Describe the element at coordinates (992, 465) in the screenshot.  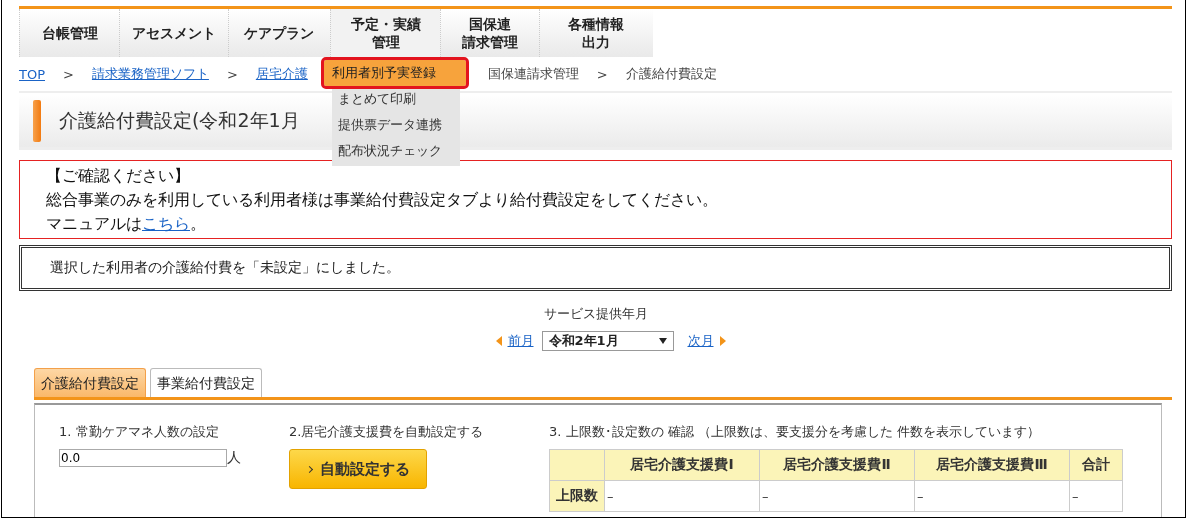
I see `table-header-cell: 居宅介護支援費Ⅲ` at that location.